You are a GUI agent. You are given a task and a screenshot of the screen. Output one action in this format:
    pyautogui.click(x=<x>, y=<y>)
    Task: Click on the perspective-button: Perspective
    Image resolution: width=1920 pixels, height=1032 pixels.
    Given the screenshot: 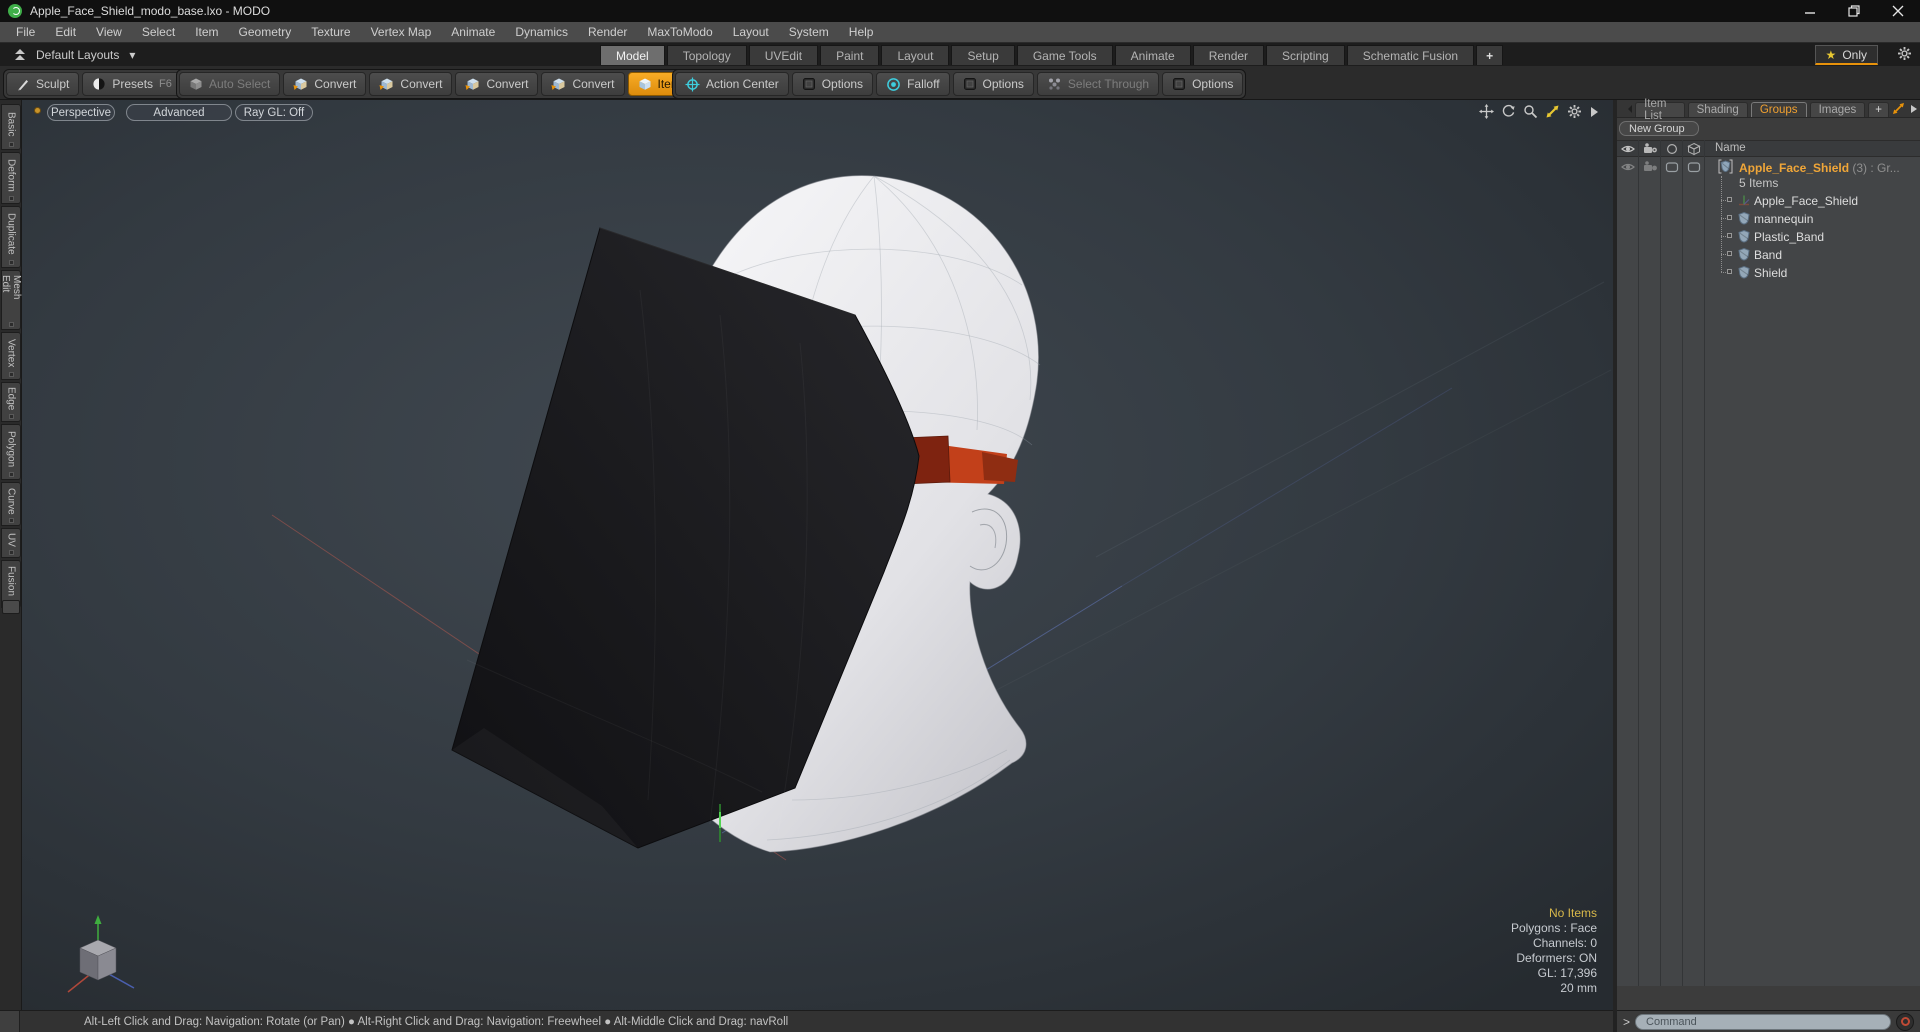 What is the action you would take?
    pyautogui.click(x=81, y=112)
    